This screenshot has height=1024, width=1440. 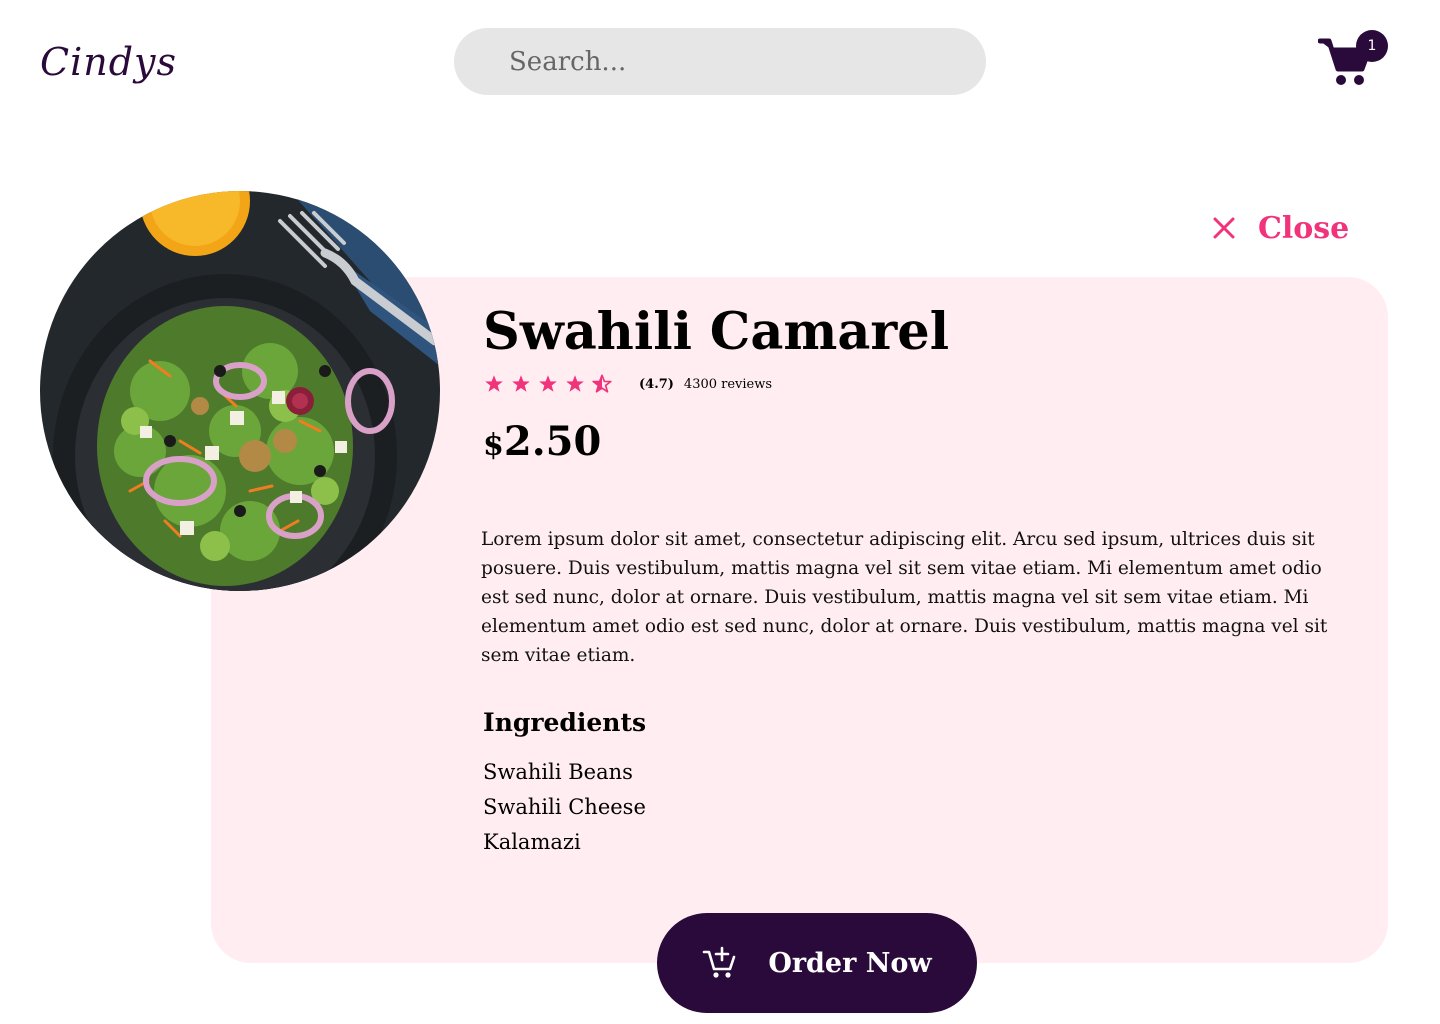 I want to click on ingredient-item: Swahili Cheese, so click(x=564, y=807).